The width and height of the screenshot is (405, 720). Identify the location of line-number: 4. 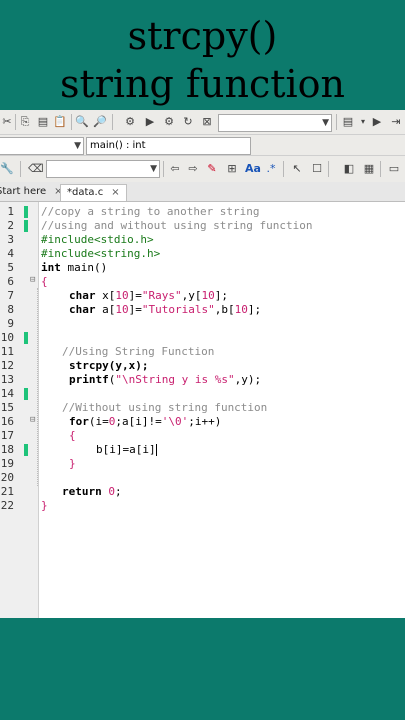
(10, 253).